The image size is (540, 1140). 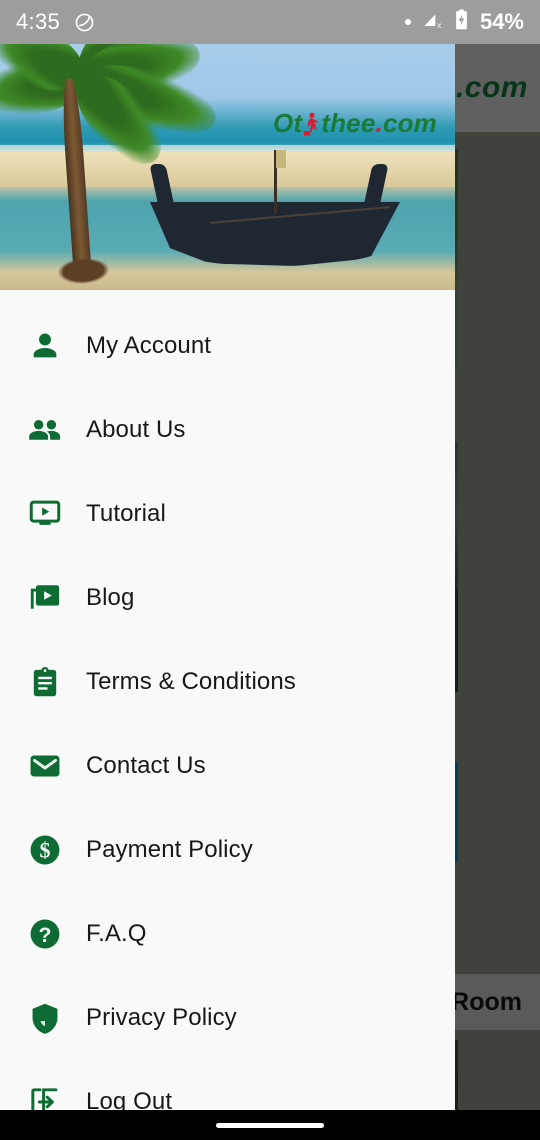 What do you see at coordinates (287, 123) in the screenshot?
I see `logo-text-part1: Ot` at bounding box center [287, 123].